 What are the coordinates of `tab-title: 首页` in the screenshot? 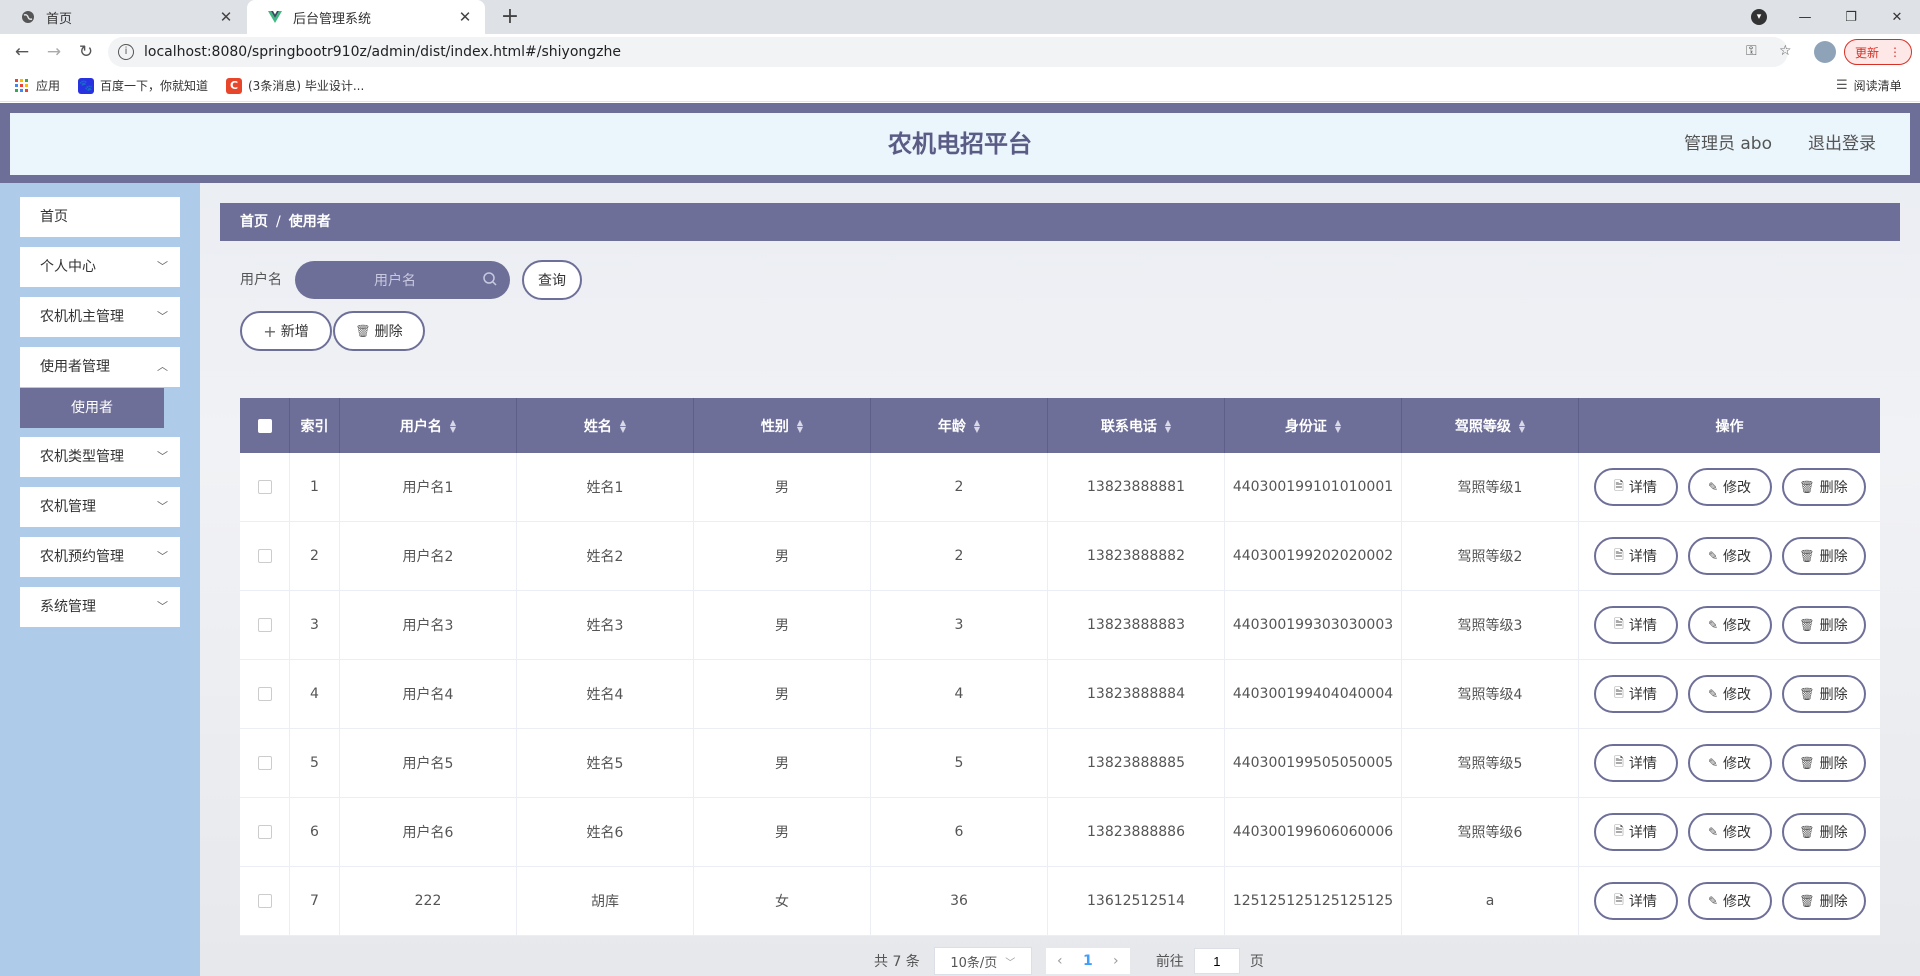 It's located at (59, 19).